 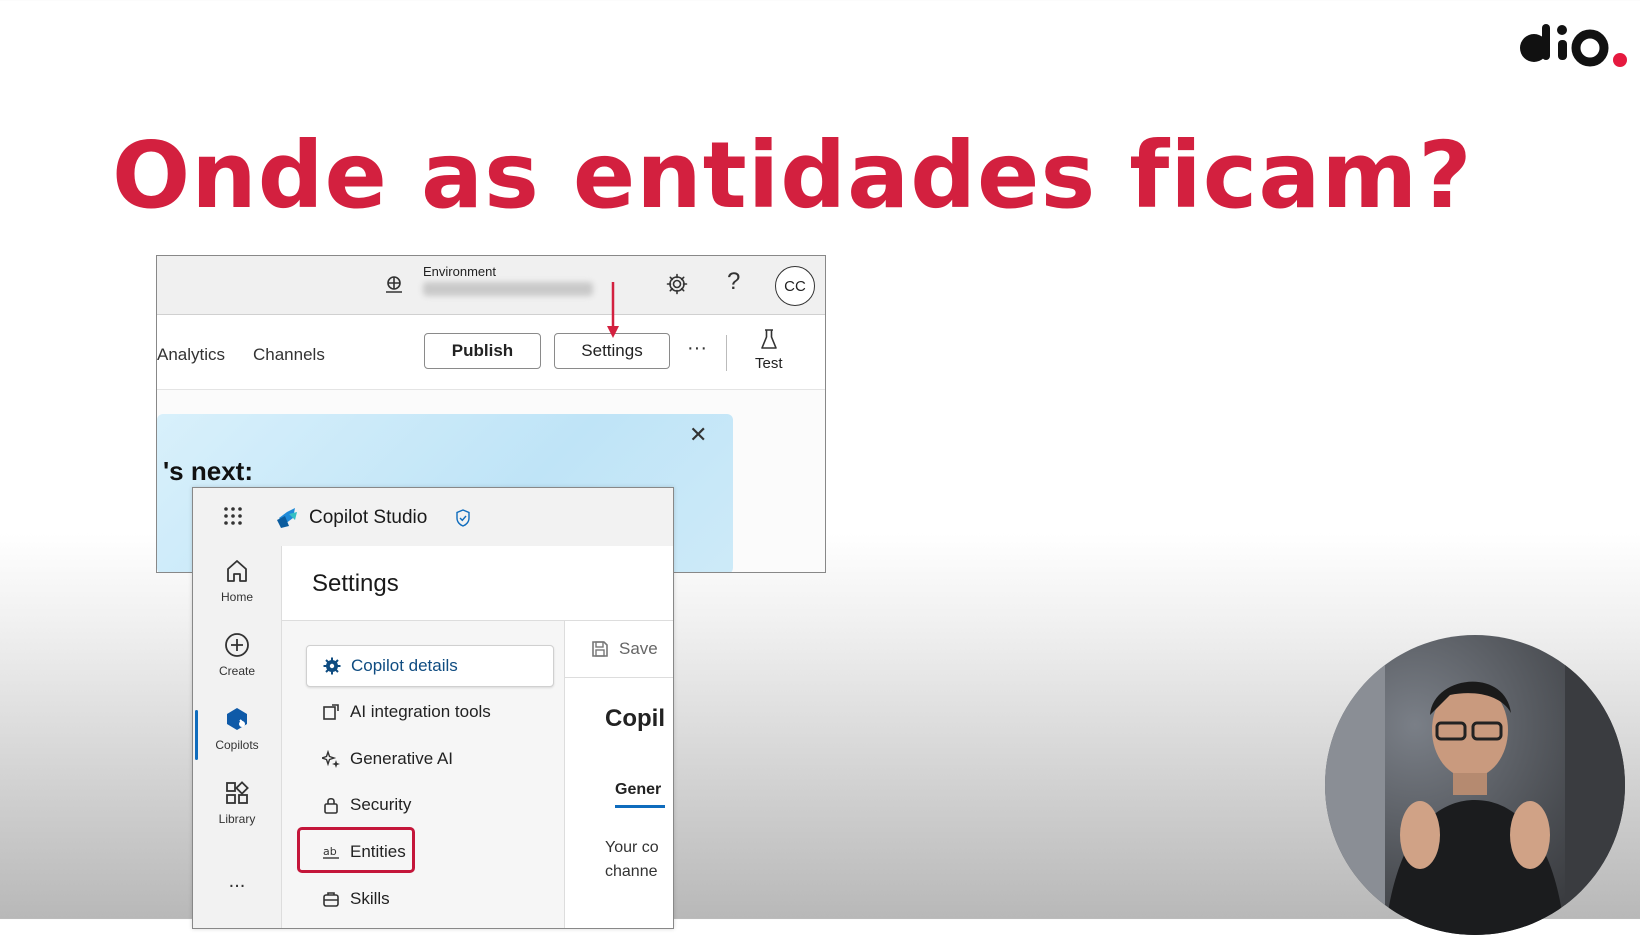 I want to click on save-icon, so click(x=600, y=649).